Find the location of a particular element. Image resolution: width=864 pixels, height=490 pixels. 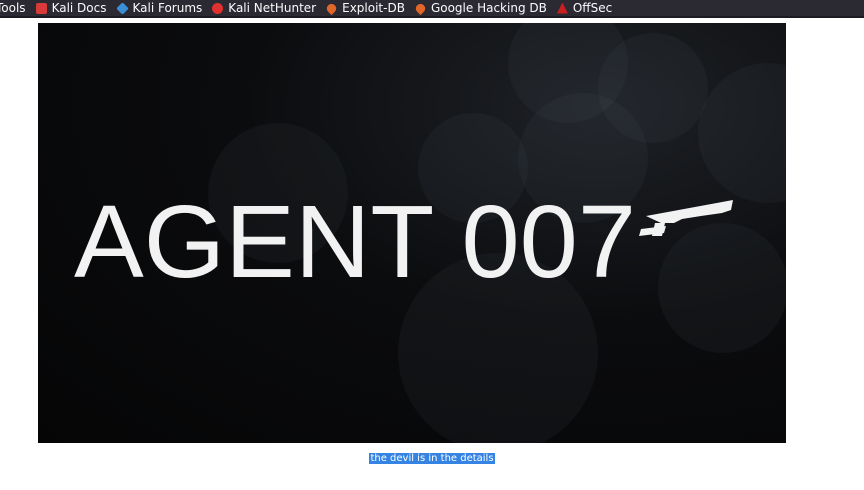

bookmark-google-hacking-db: Google Hacking DB is located at coordinates (480, 8).